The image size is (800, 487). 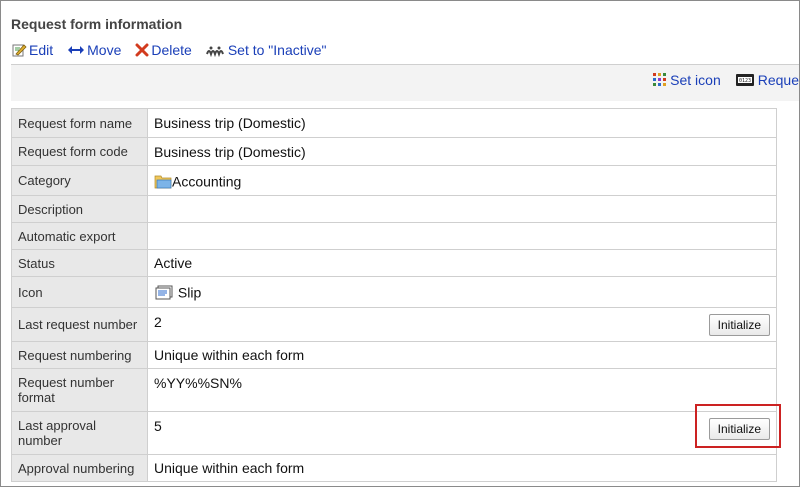 What do you see at coordinates (79, 324) in the screenshot?
I see `row-label: Last request number` at bounding box center [79, 324].